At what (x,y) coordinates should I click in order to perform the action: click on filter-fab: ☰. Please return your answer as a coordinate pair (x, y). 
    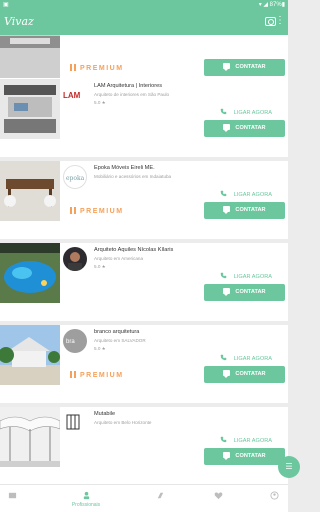
    Looking at the image, I should click on (289, 467).